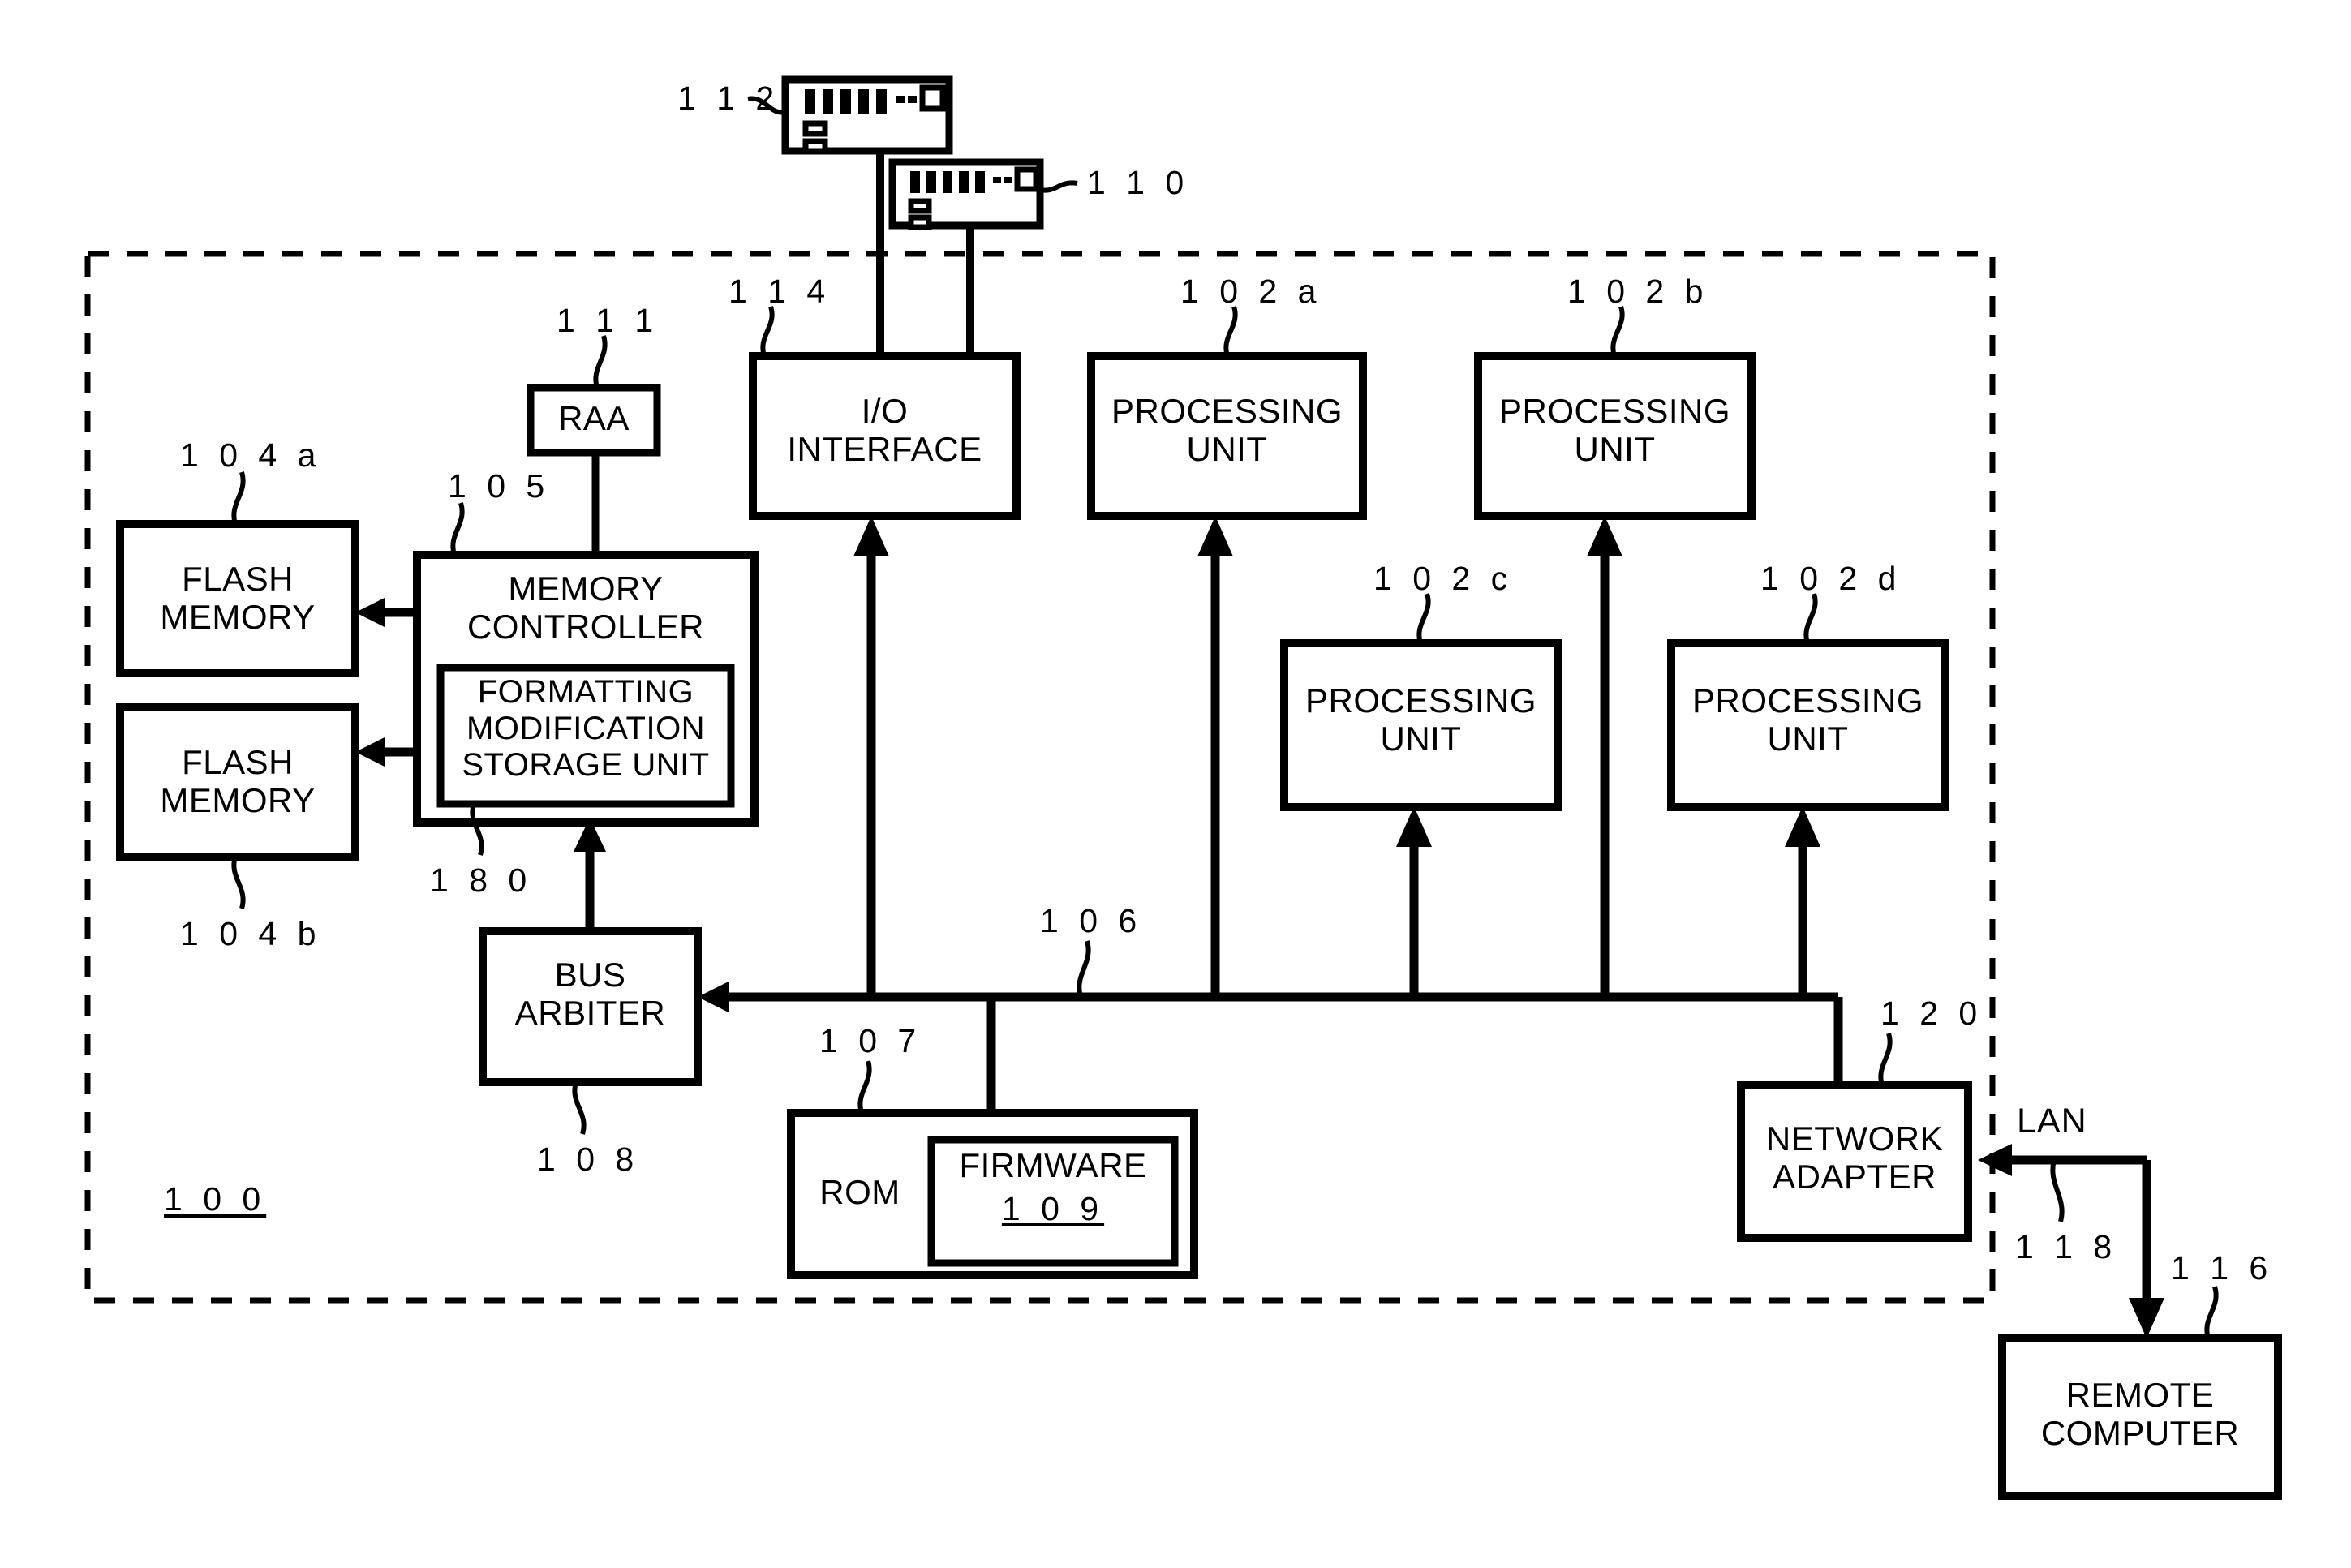 This screenshot has height=1568, width=2351. Describe the element at coordinates (2066, 1246) in the screenshot. I see `ref-numeral-118: 1 1 8` at that location.